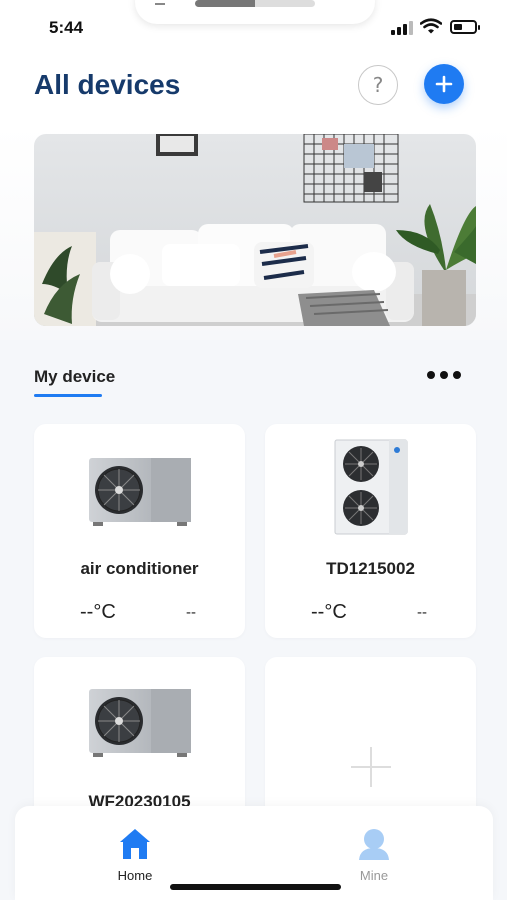 This screenshot has height=900, width=507. Describe the element at coordinates (225, 3) in the screenshot. I see `progress-bar-filled` at that location.